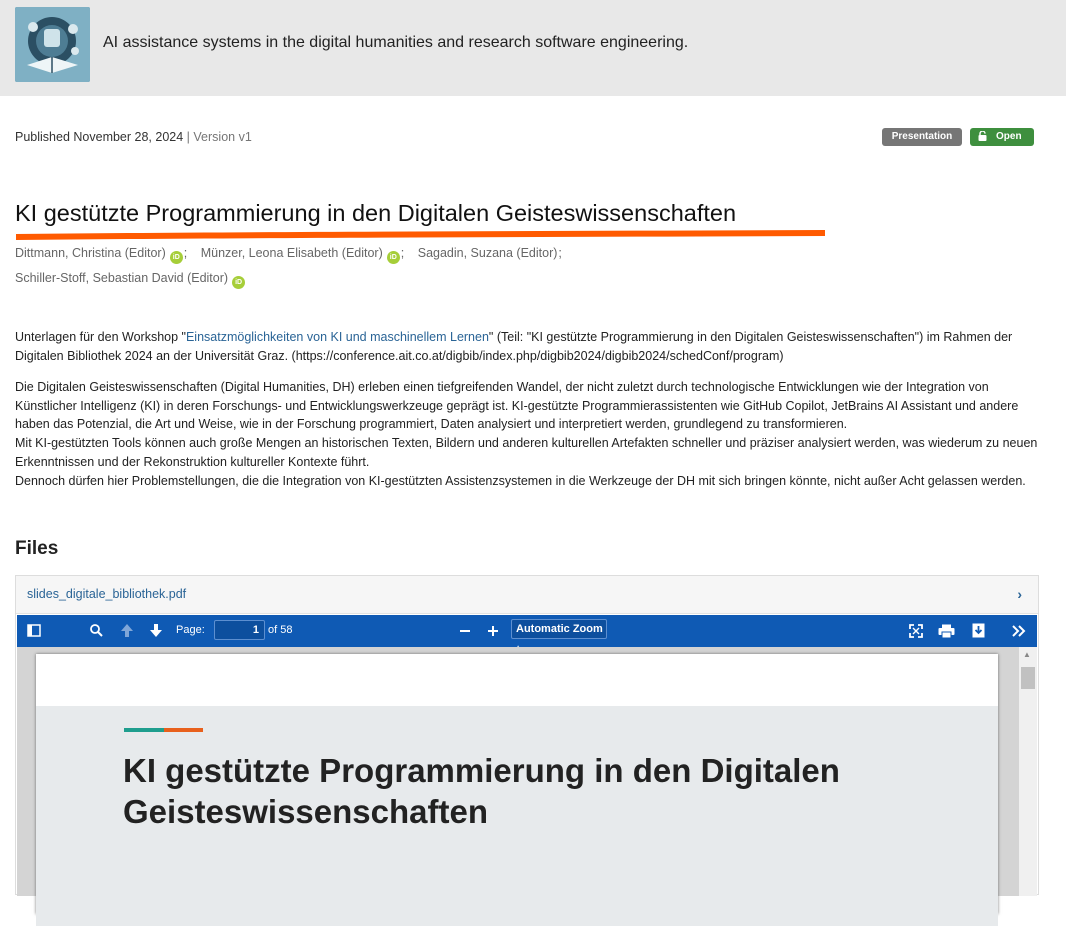 Image resolution: width=1066 pixels, height=926 pixels. What do you see at coordinates (280, 630) in the screenshot?
I see `page-count: of 58` at bounding box center [280, 630].